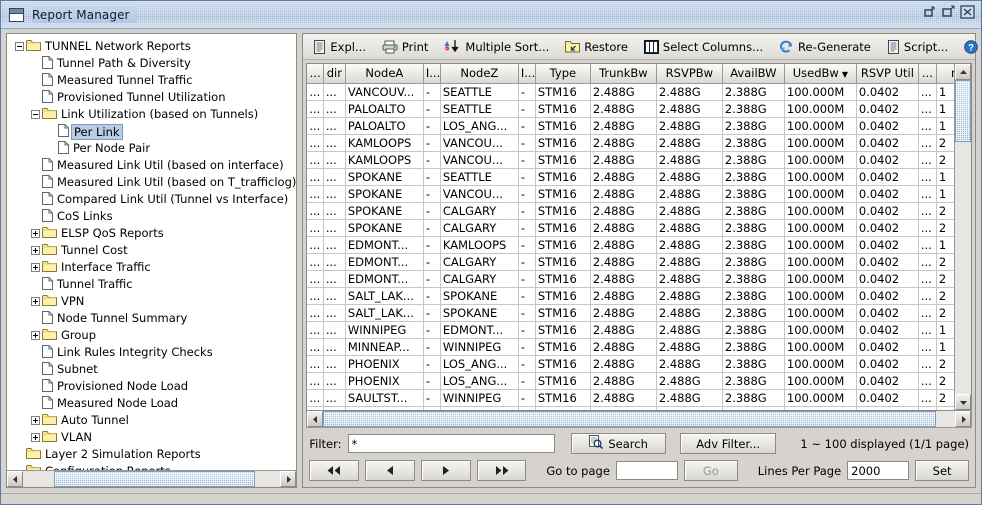 Image resolution: width=982 pixels, height=505 pixels. What do you see at coordinates (451, 443) in the screenshot?
I see `filter-input` at bounding box center [451, 443].